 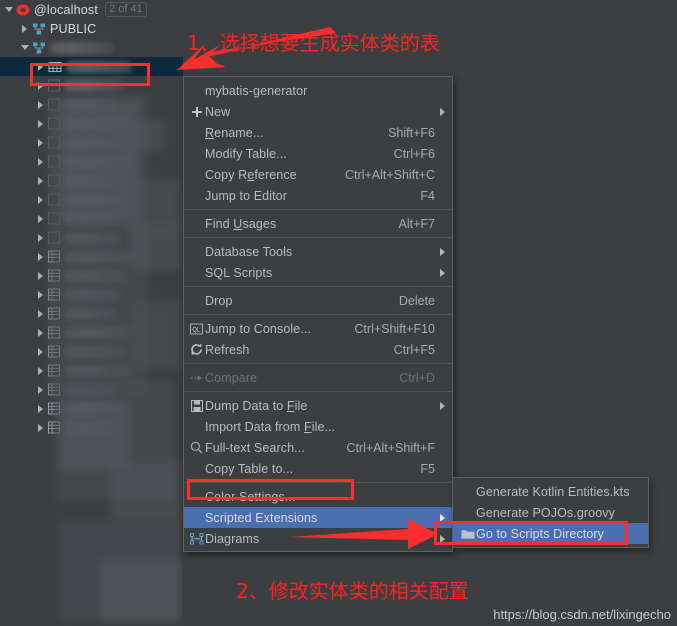 I want to click on menu-item-shortcut: Ctrl+Alt+Shift+F, so click(x=390, y=447).